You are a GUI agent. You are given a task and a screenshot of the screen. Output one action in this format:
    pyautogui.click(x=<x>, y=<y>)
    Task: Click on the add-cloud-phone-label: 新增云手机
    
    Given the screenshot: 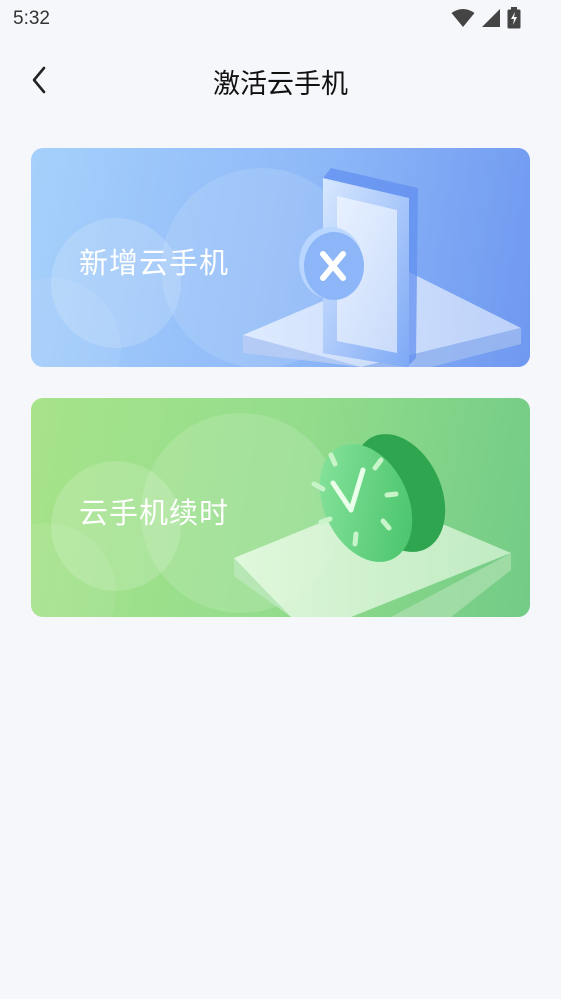 What is the action you would take?
    pyautogui.click(x=154, y=263)
    